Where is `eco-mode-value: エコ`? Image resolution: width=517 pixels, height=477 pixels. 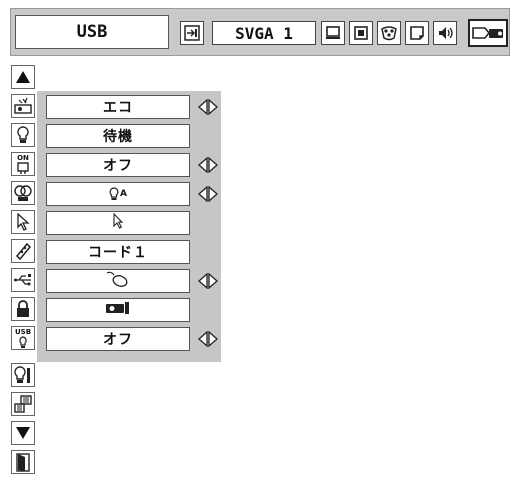
eco-mode-value: エコ is located at coordinates (118, 107).